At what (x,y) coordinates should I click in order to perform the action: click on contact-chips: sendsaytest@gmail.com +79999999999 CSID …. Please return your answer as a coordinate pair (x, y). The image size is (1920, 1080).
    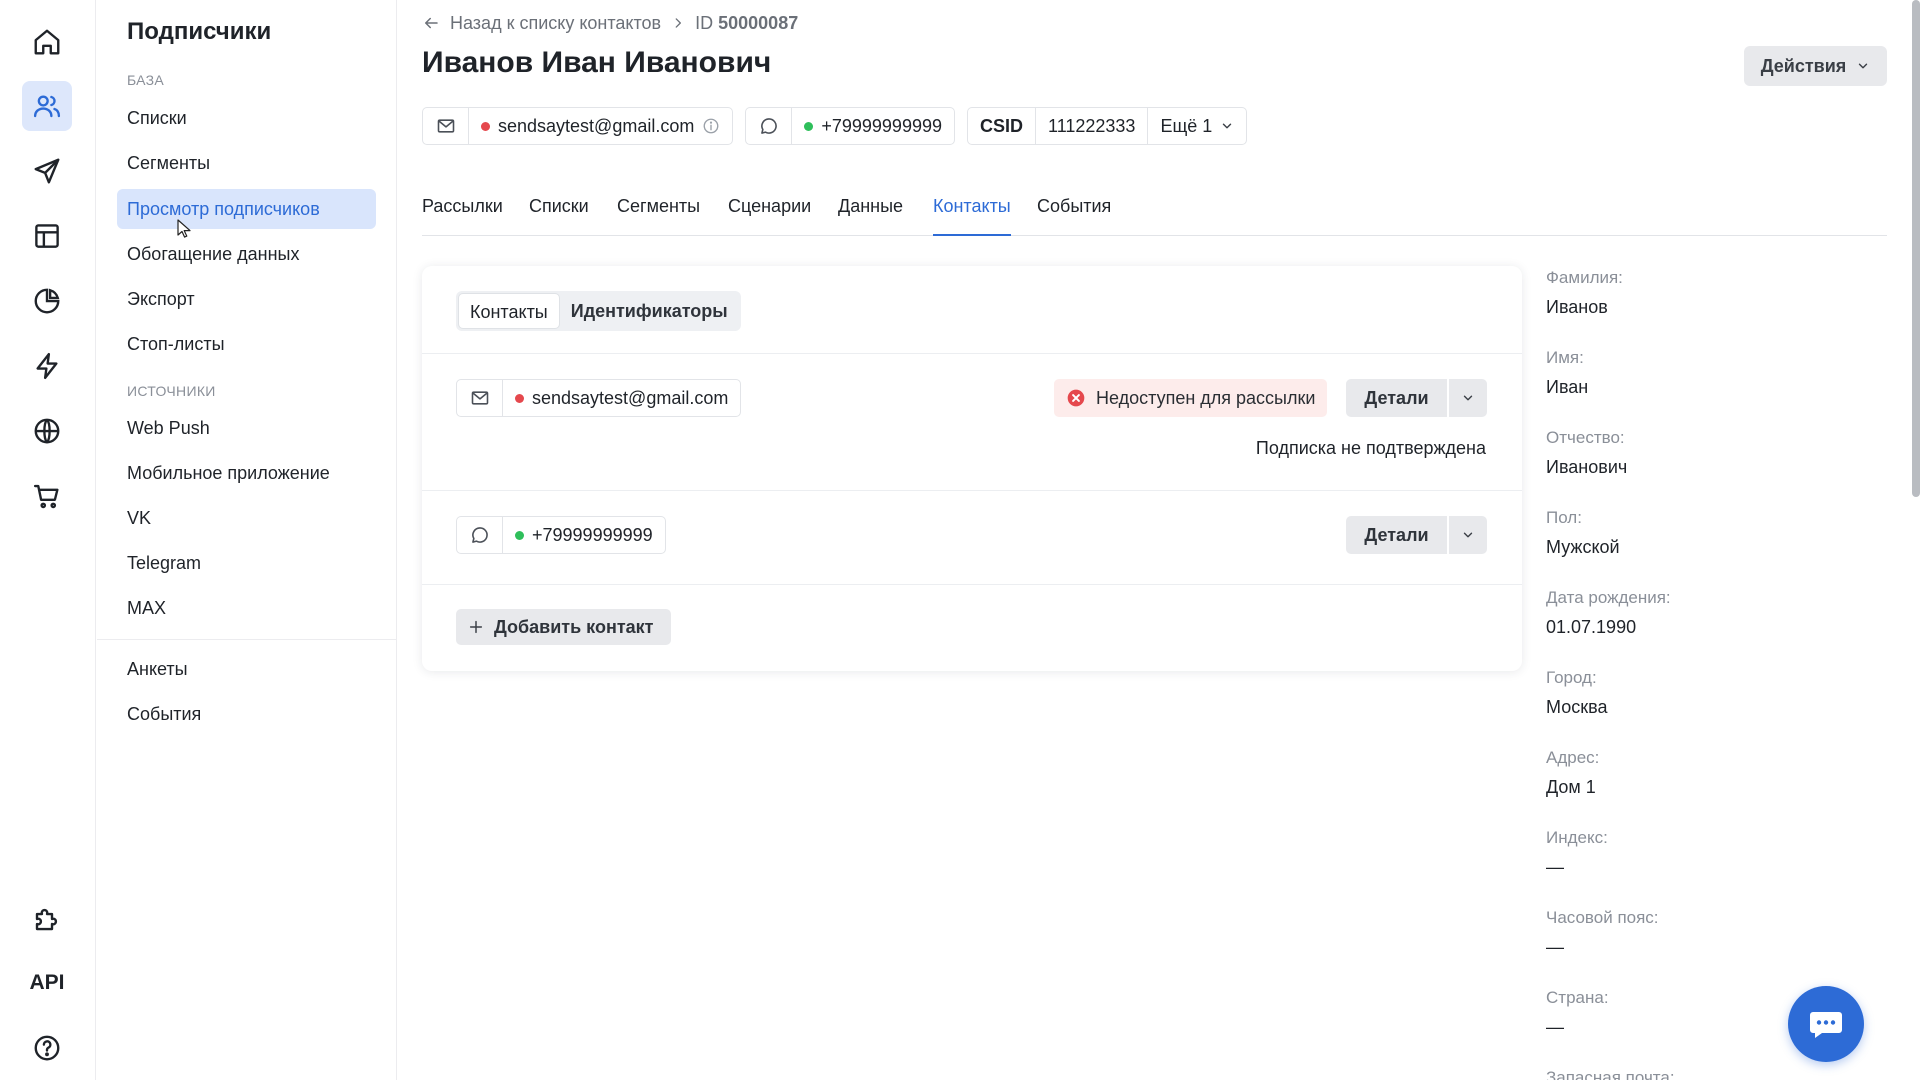
    Looking at the image, I should click on (835, 126).